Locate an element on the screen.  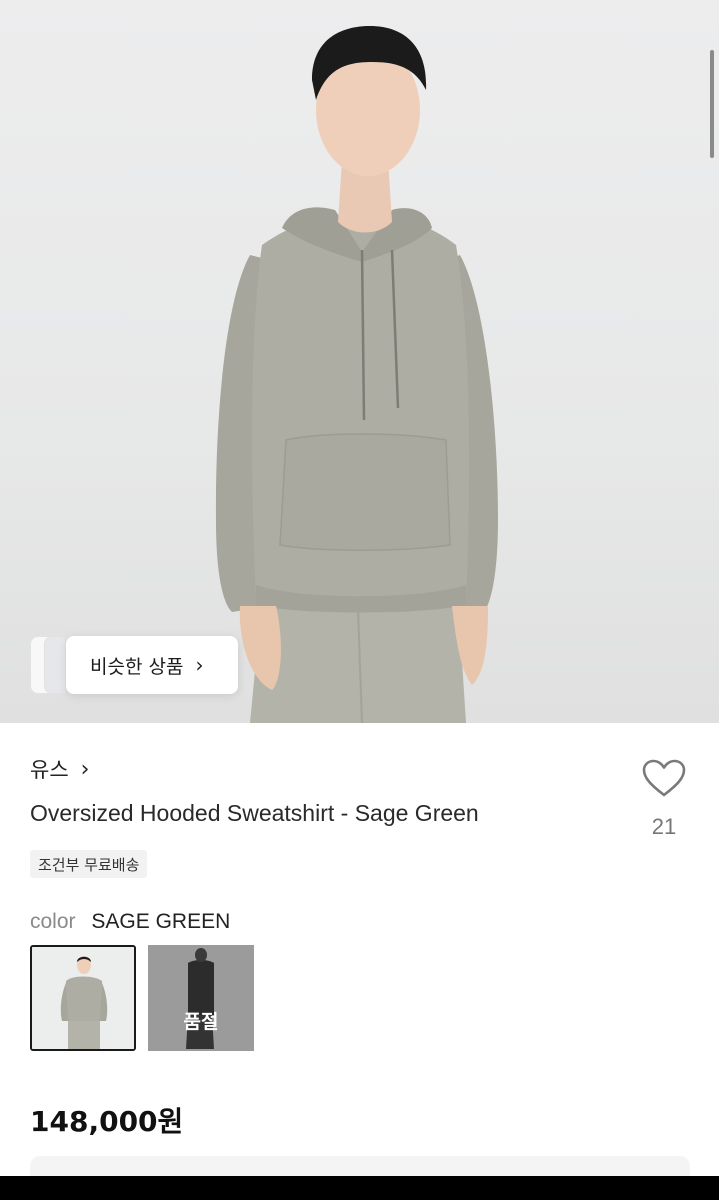
color-swatch-selected is located at coordinates (83, 998).